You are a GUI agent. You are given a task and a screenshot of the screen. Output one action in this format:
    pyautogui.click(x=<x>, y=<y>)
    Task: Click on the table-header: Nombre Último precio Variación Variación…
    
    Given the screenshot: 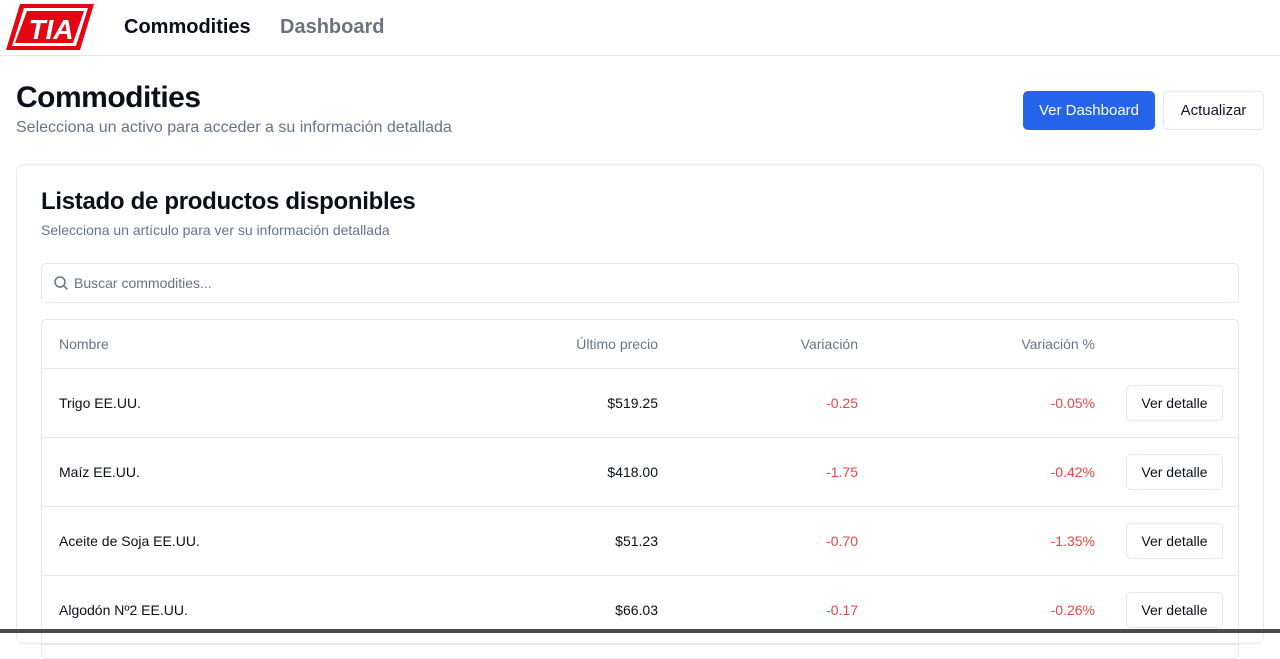 What is the action you would take?
    pyautogui.click(x=640, y=344)
    